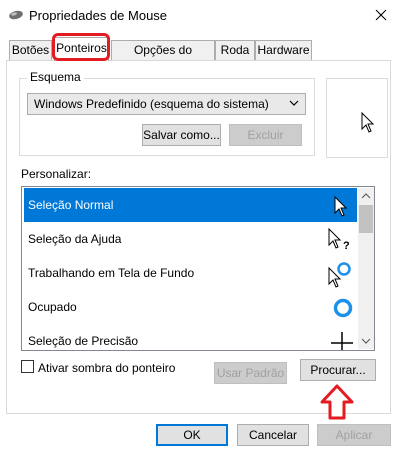 The image size is (395, 451). Describe the element at coordinates (71, 205) in the screenshot. I see `list-item-label: Seleção Normal` at that location.